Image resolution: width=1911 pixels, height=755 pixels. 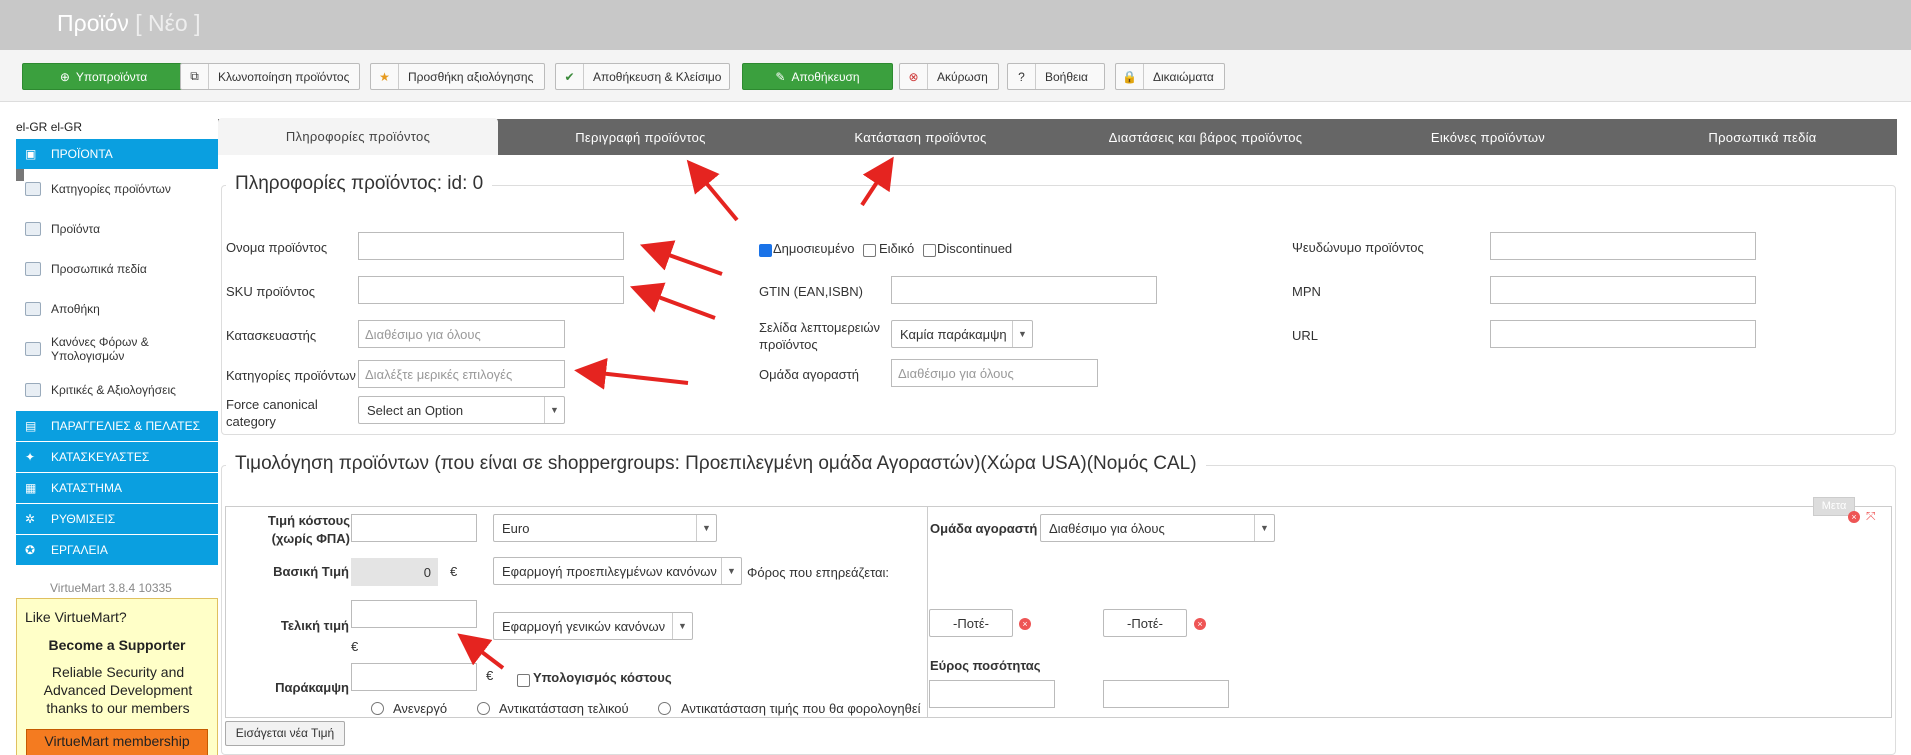 I want to click on sidebar-item-products: Προϊόντα, so click(x=117, y=229).